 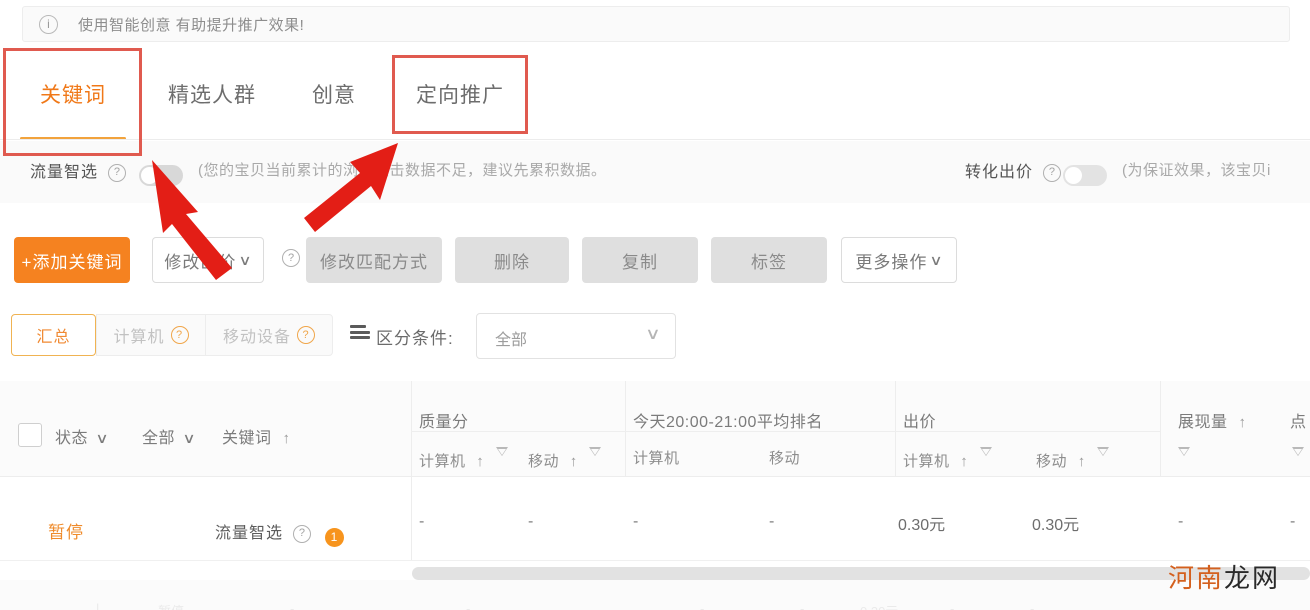 What do you see at coordinates (269, 335) in the screenshot?
I see `segment-mobile-device: 移动设备 ?` at bounding box center [269, 335].